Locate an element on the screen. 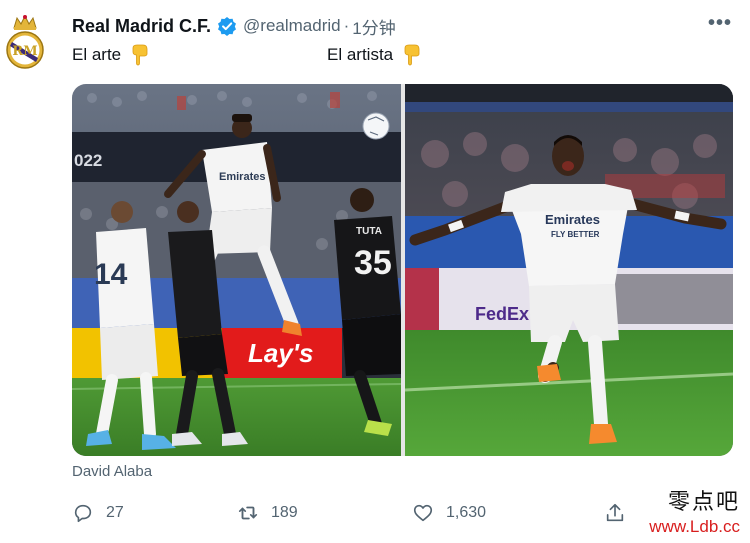 This screenshot has width=750, height=543. heart-icon is located at coordinates (423, 513).